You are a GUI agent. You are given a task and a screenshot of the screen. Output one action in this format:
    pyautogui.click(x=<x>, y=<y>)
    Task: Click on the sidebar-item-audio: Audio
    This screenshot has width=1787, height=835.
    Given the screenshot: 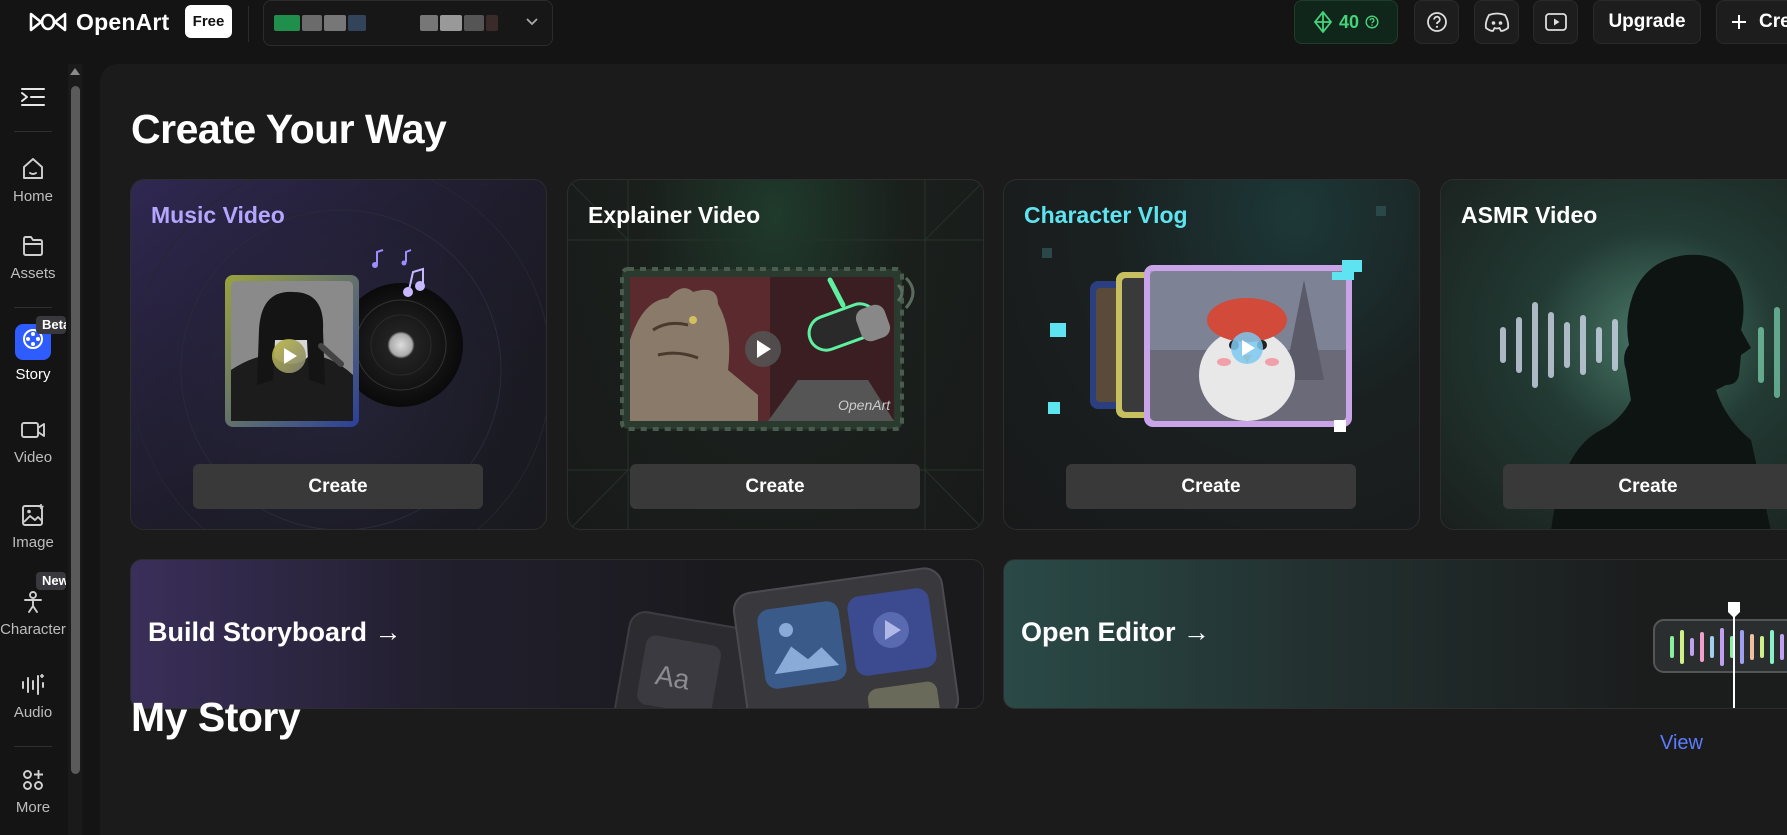 What is the action you would take?
    pyautogui.click(x=33, y=696)
    